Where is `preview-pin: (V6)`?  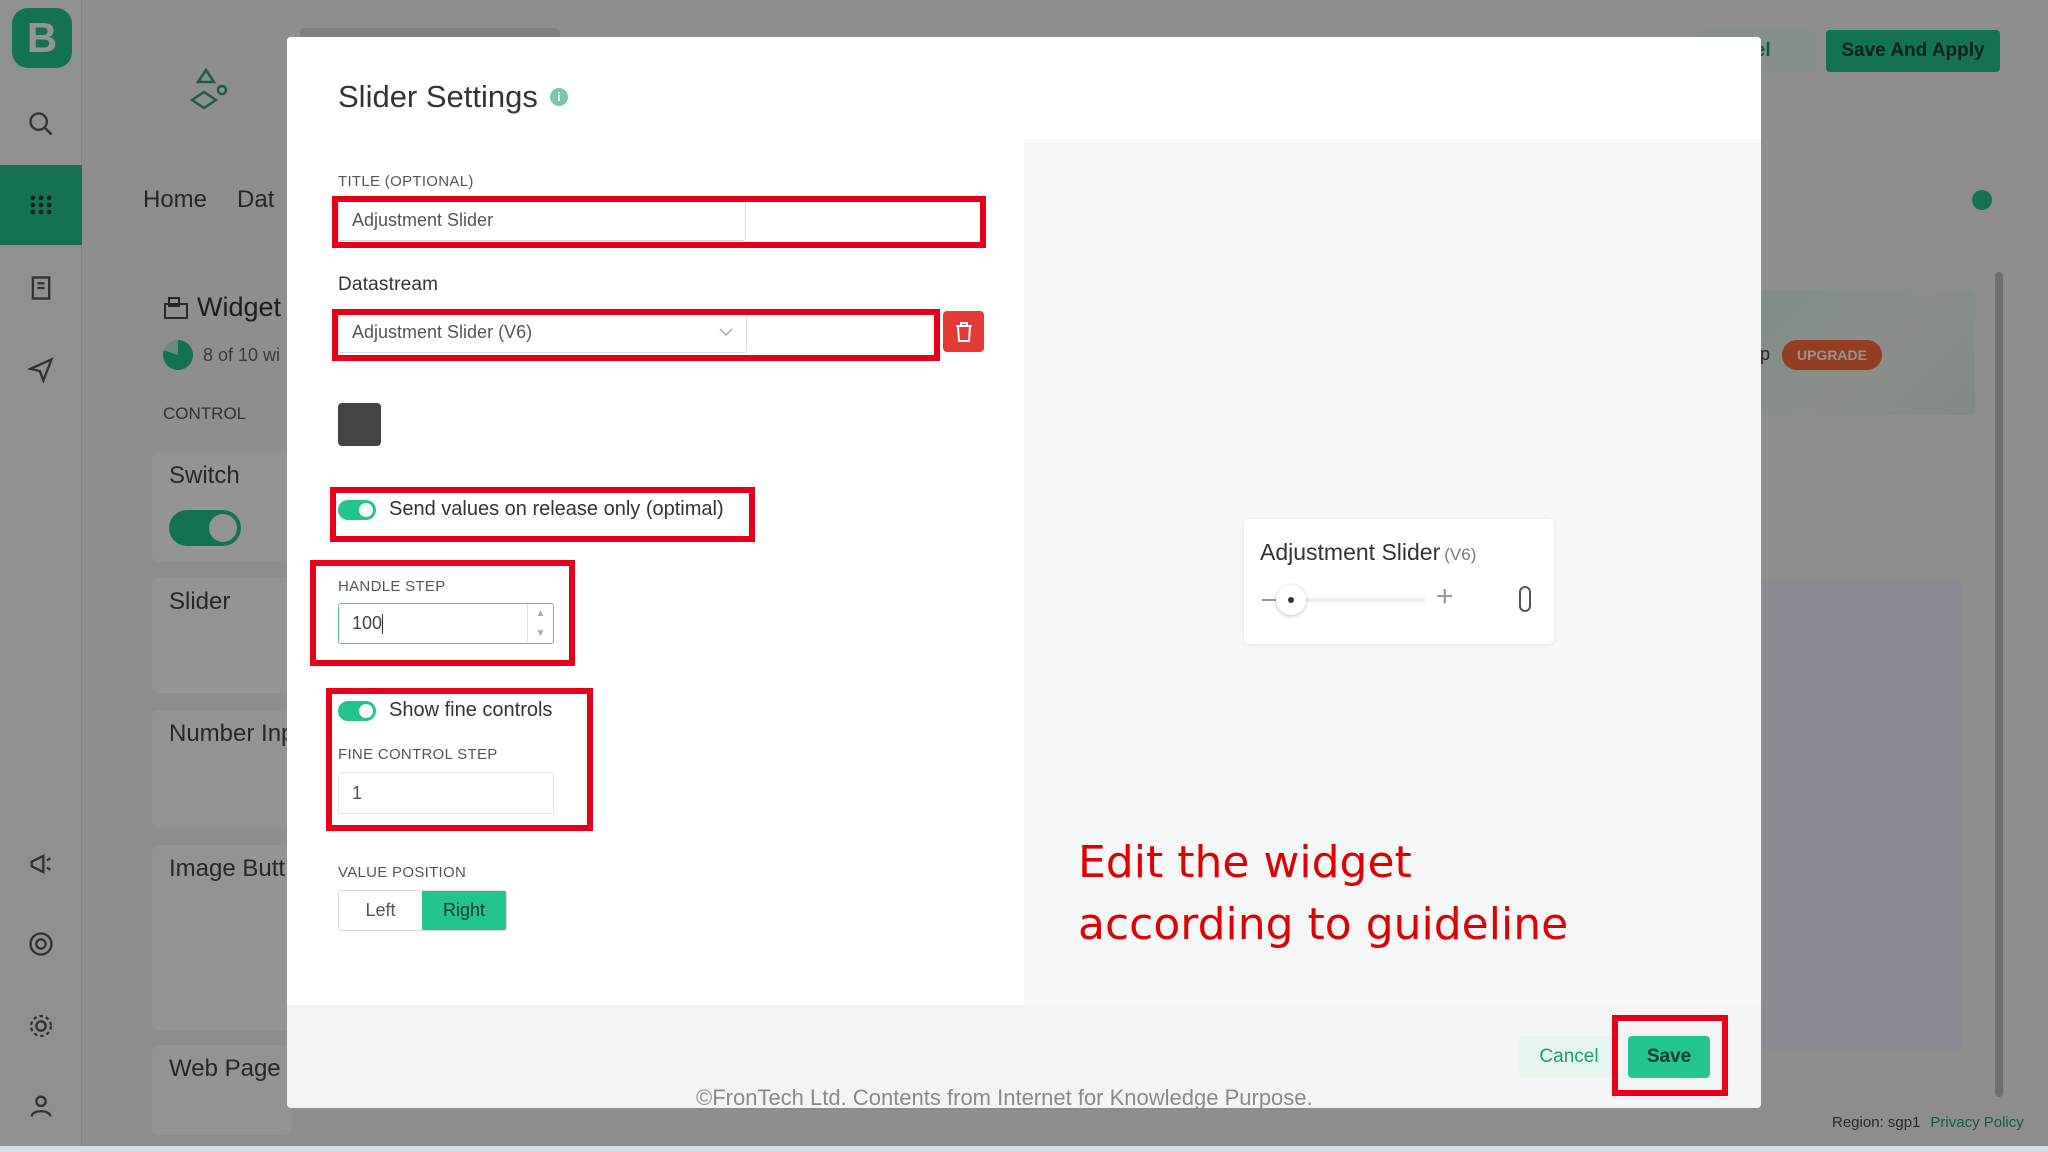
preview-pin: (V6) is located at coordinates (1460, 554).